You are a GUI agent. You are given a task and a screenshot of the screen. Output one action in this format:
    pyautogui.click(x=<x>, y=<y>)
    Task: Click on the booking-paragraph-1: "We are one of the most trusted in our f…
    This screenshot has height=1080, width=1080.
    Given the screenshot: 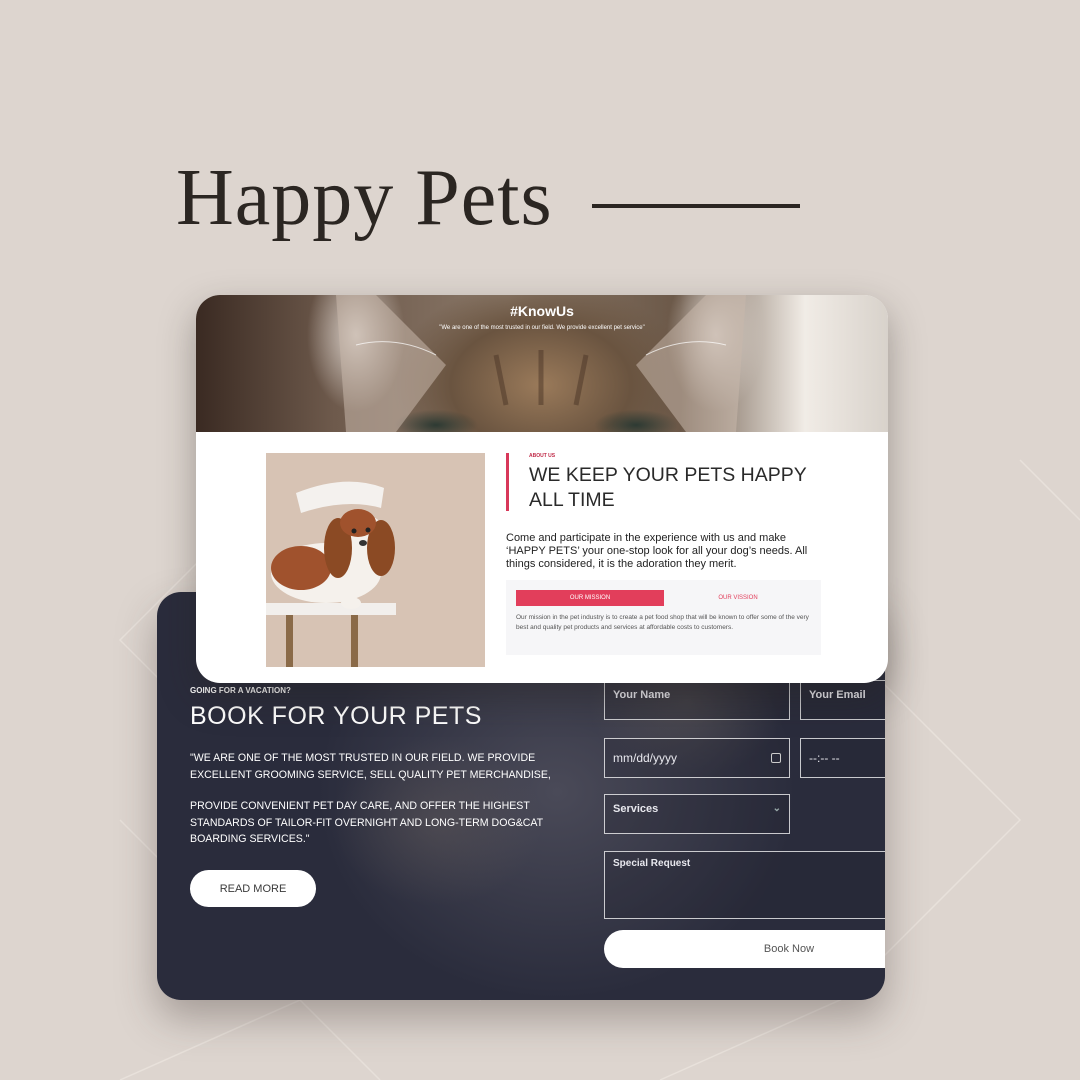 What is the action you would take?
    pyautogui.click(x=370, y=766)
    